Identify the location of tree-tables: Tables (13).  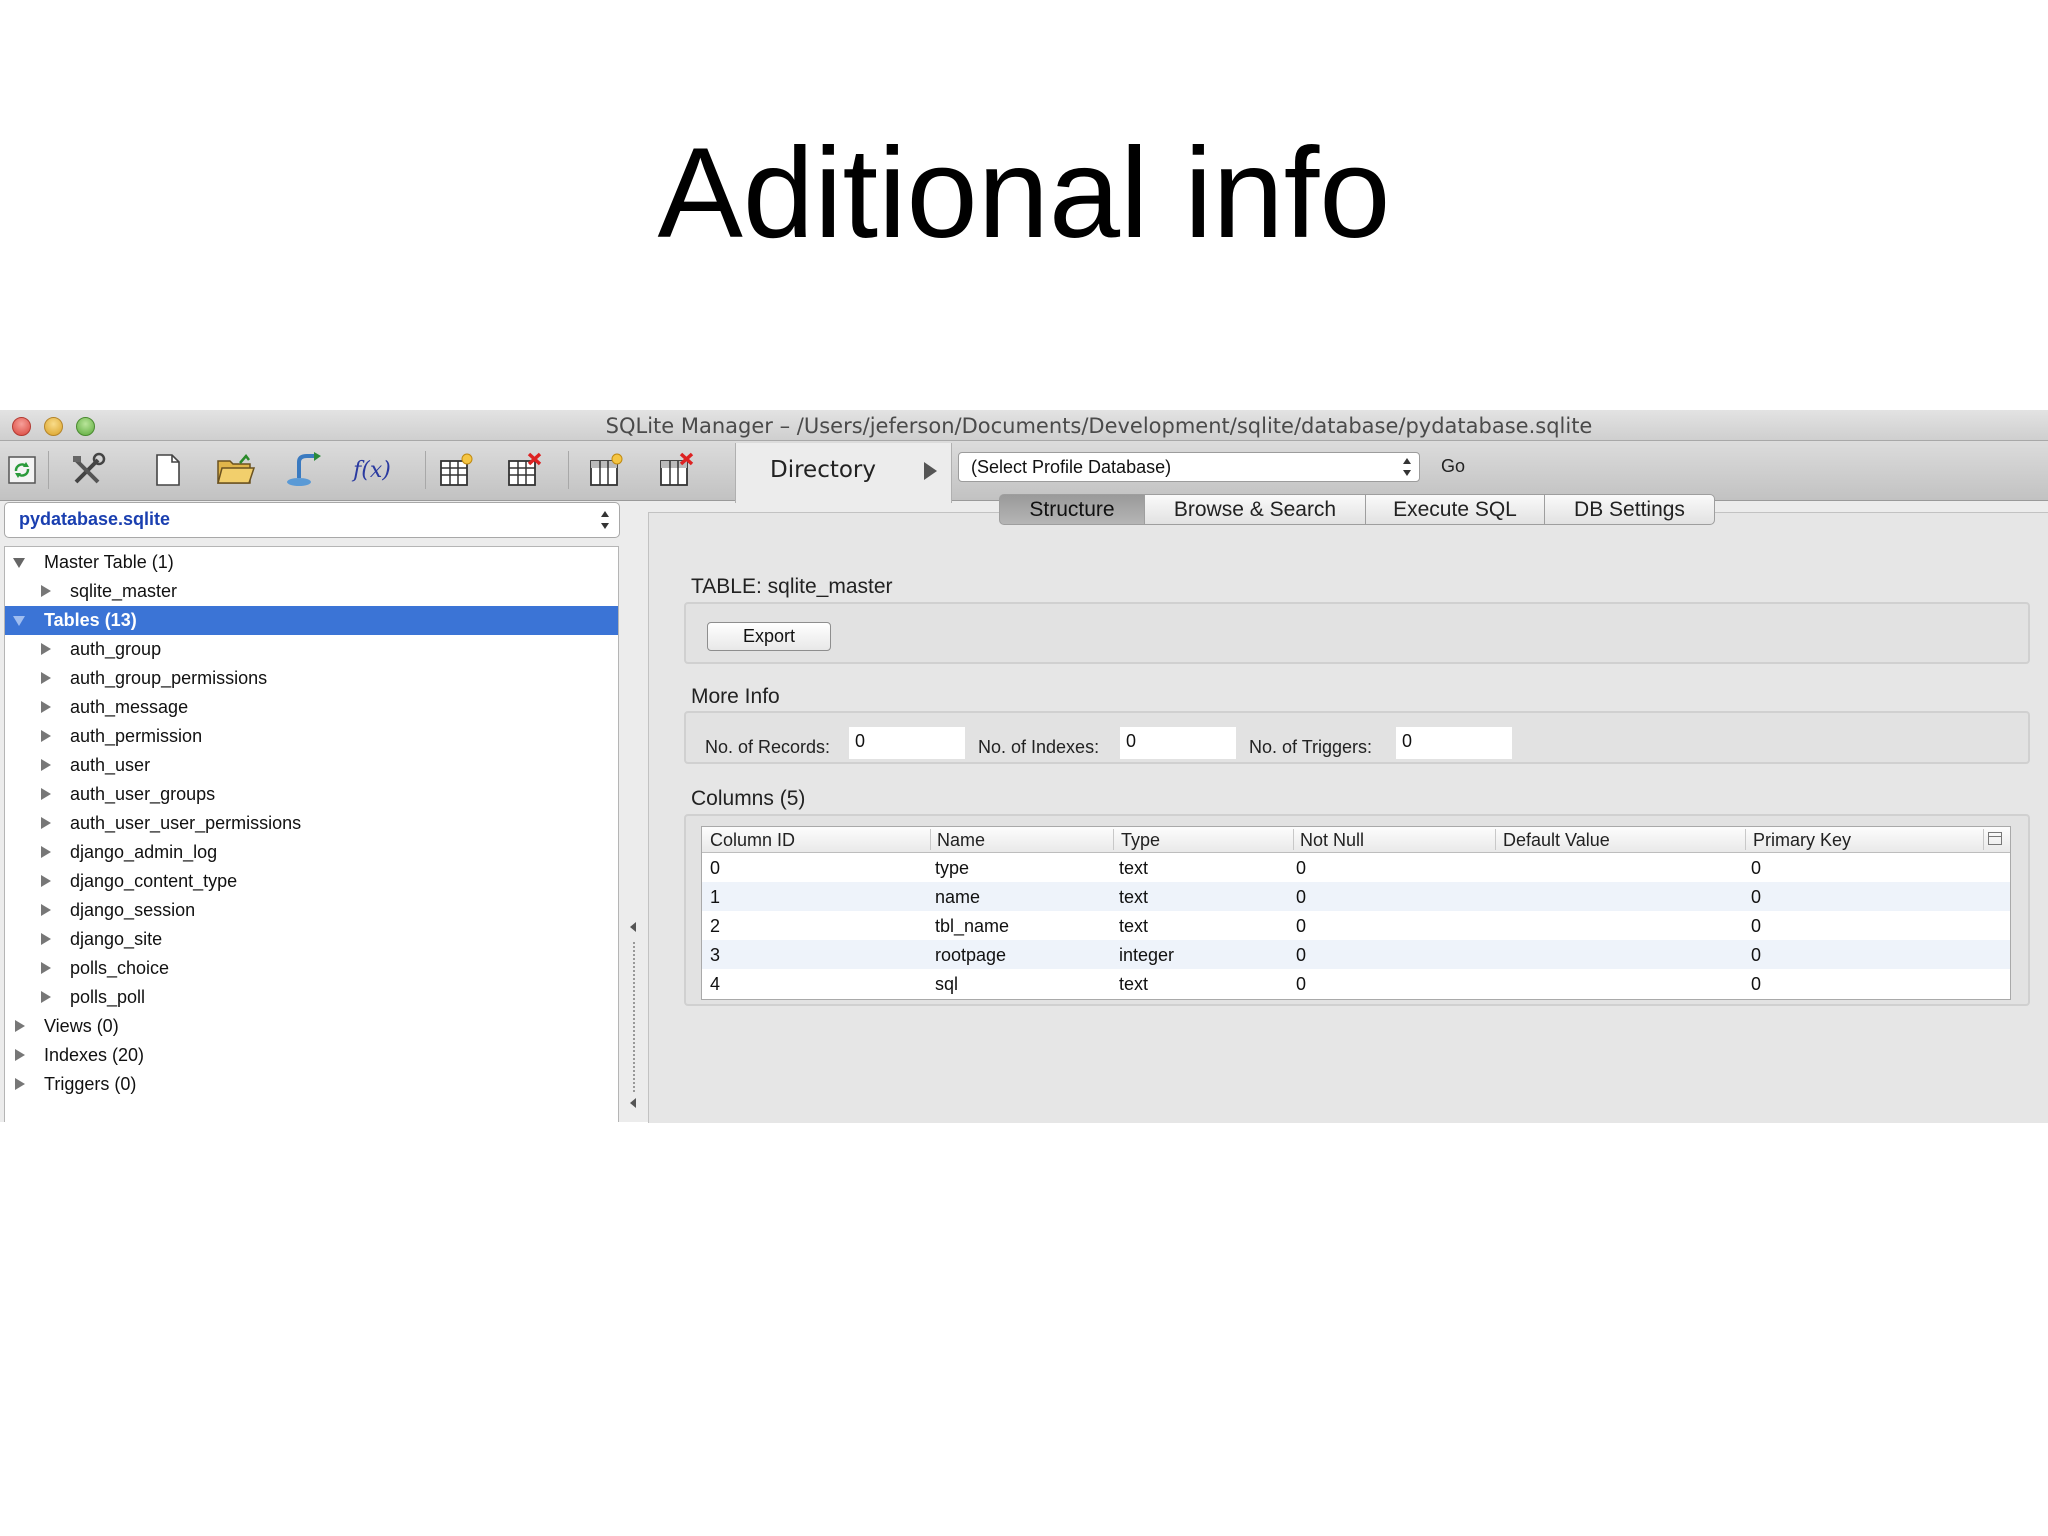
(311, 620).